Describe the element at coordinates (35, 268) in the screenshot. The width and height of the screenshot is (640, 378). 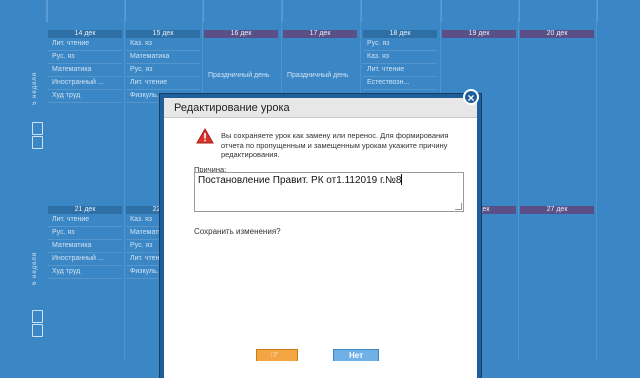
I see `week-label: 6 неделя` at that location.